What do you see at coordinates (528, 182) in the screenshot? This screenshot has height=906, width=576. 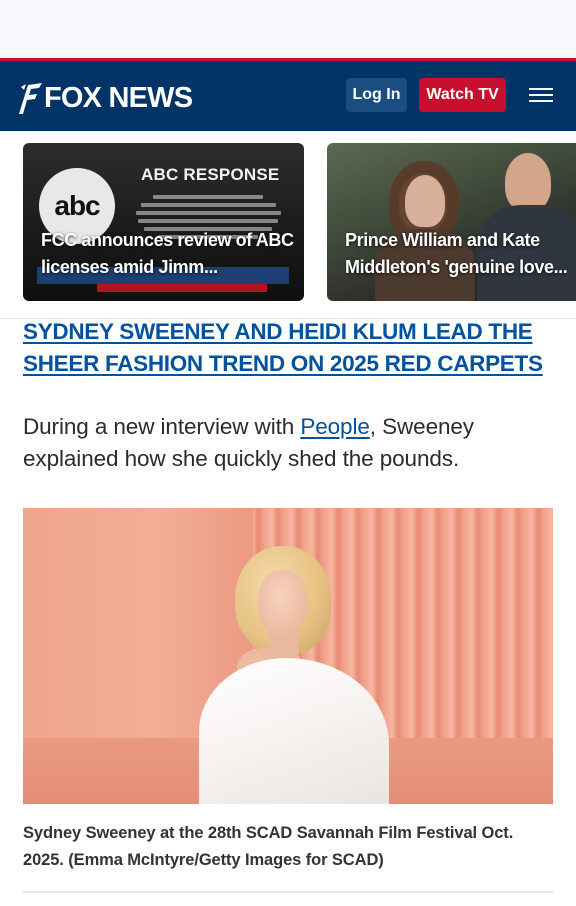 I see `photo-person-william` at bounding box center [528, 182].